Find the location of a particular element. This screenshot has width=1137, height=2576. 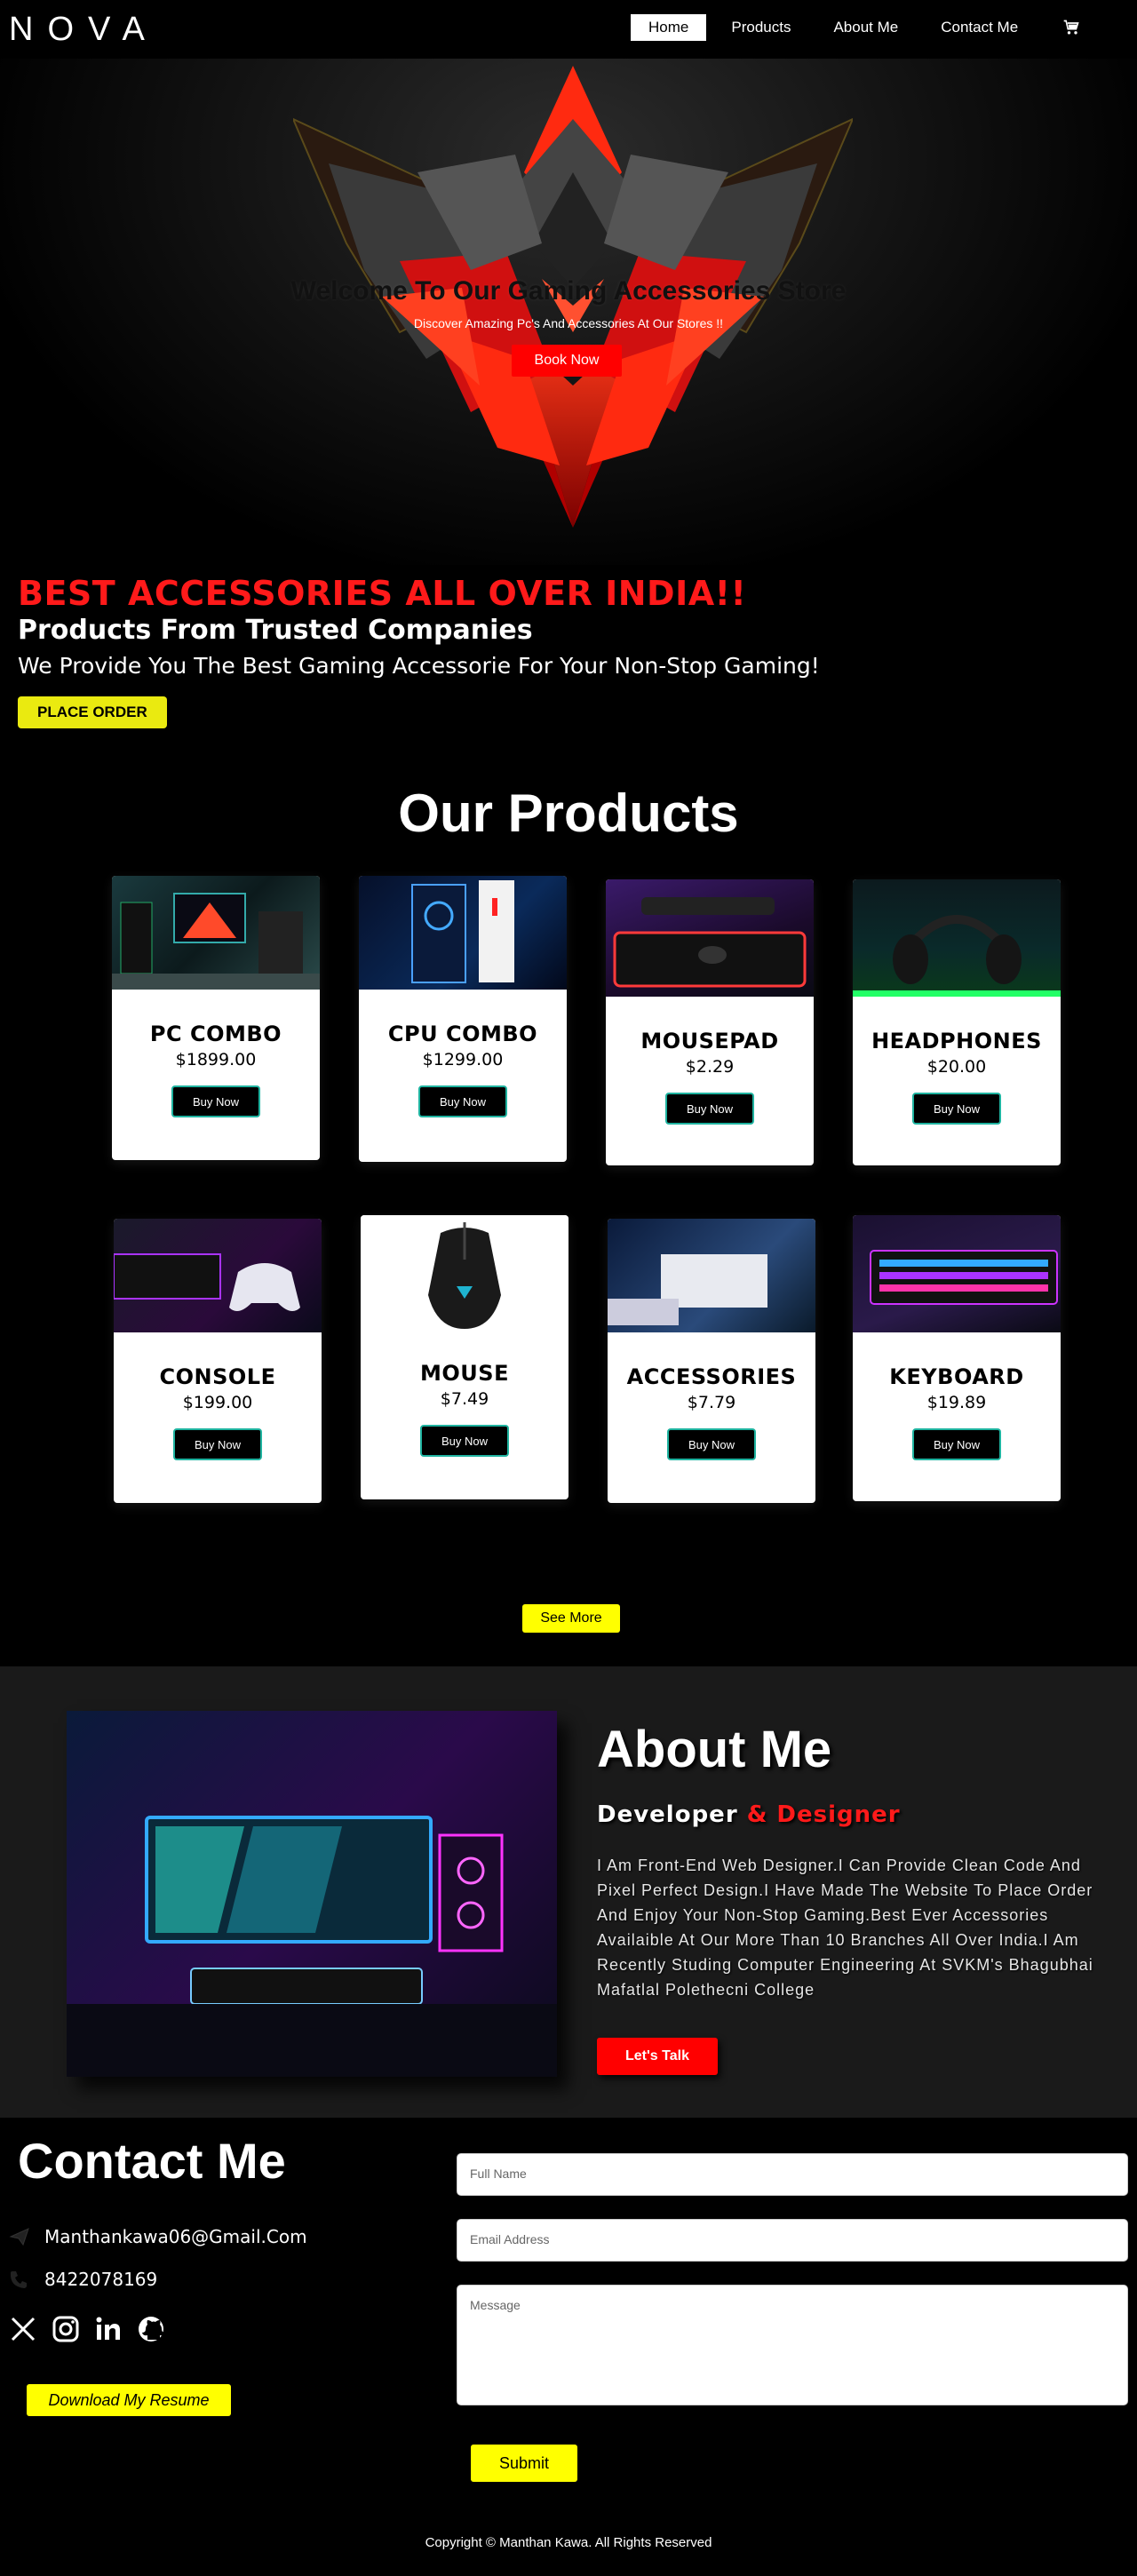

about-role-designer: & Designer is located at coordinates (823, 1814).